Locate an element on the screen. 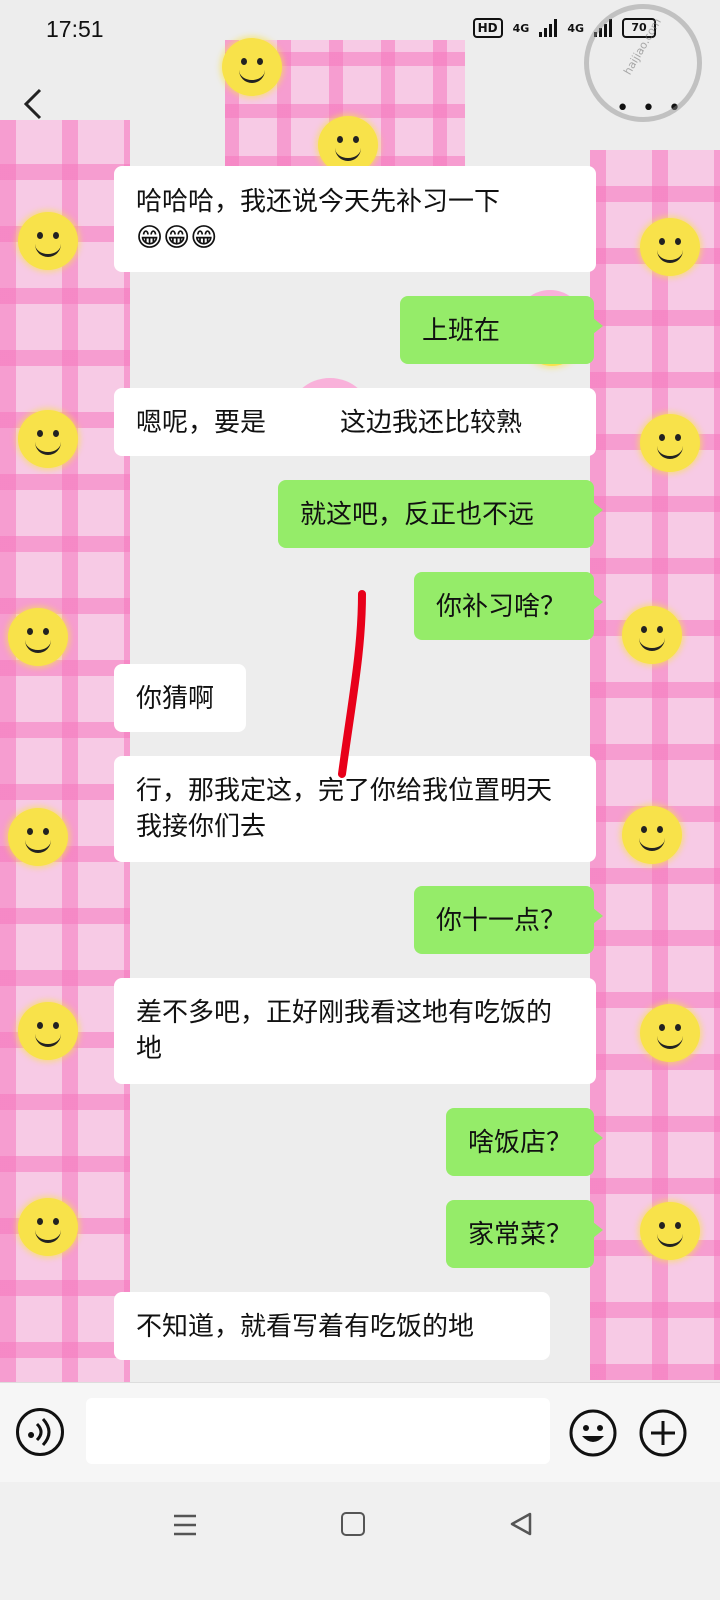 The image size is (720, 1600). message-text: 嗯呢，要是 is located at coordinates (201, 423).